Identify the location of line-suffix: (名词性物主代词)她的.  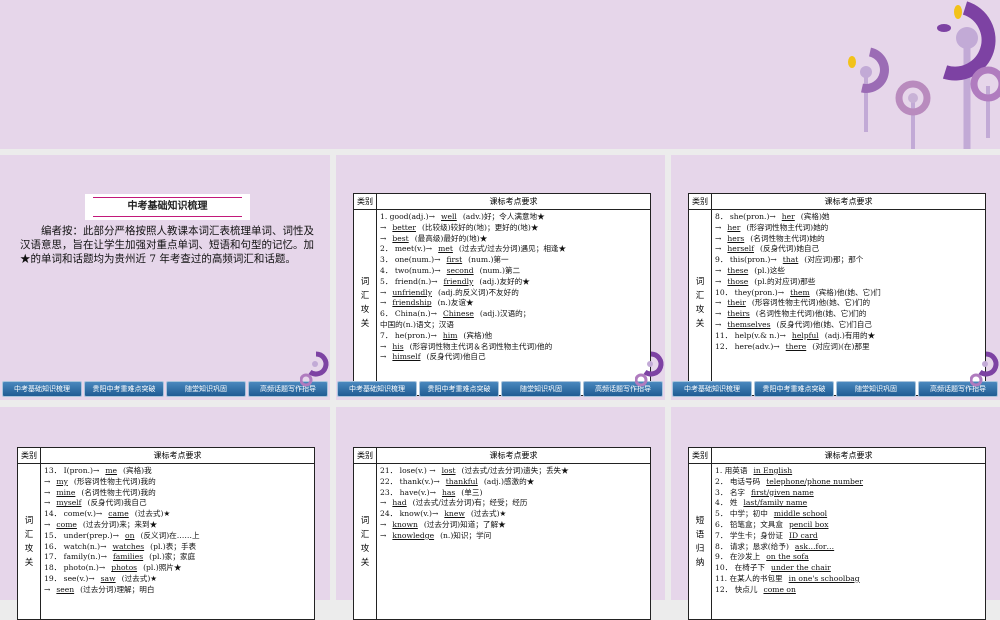
(787, 238).